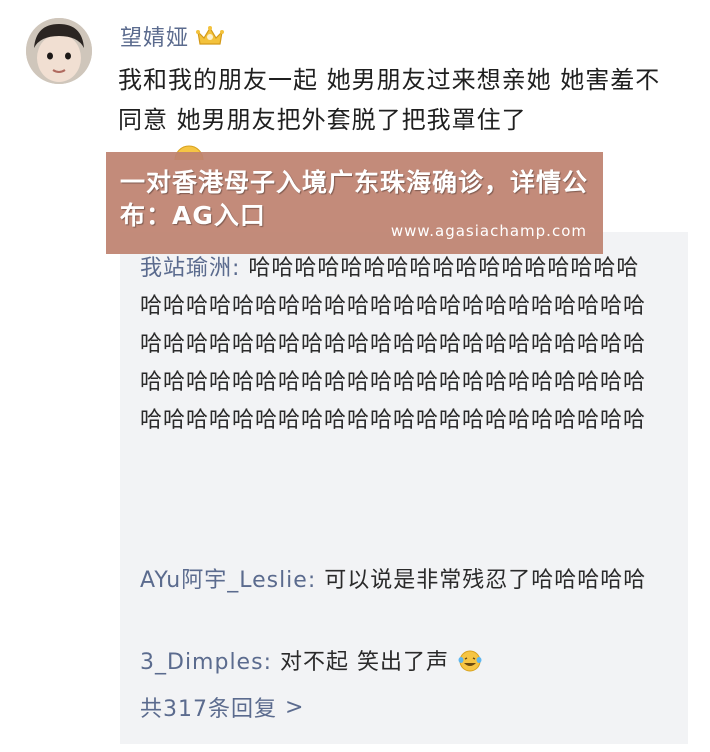 This screenshot has width=710, height=752. Describe the element at coordinates (364, 662) in the screenshot. I see `reply-text: 对不起 笑出了声` at that location.